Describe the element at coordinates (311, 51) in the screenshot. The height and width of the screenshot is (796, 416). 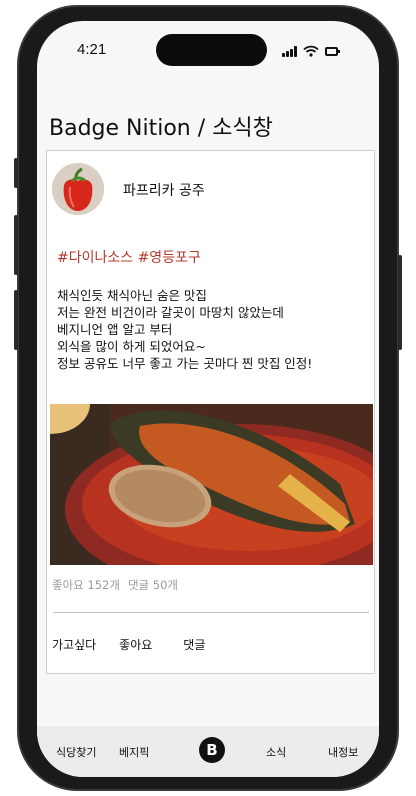
I see `wifi-icon` at that location.